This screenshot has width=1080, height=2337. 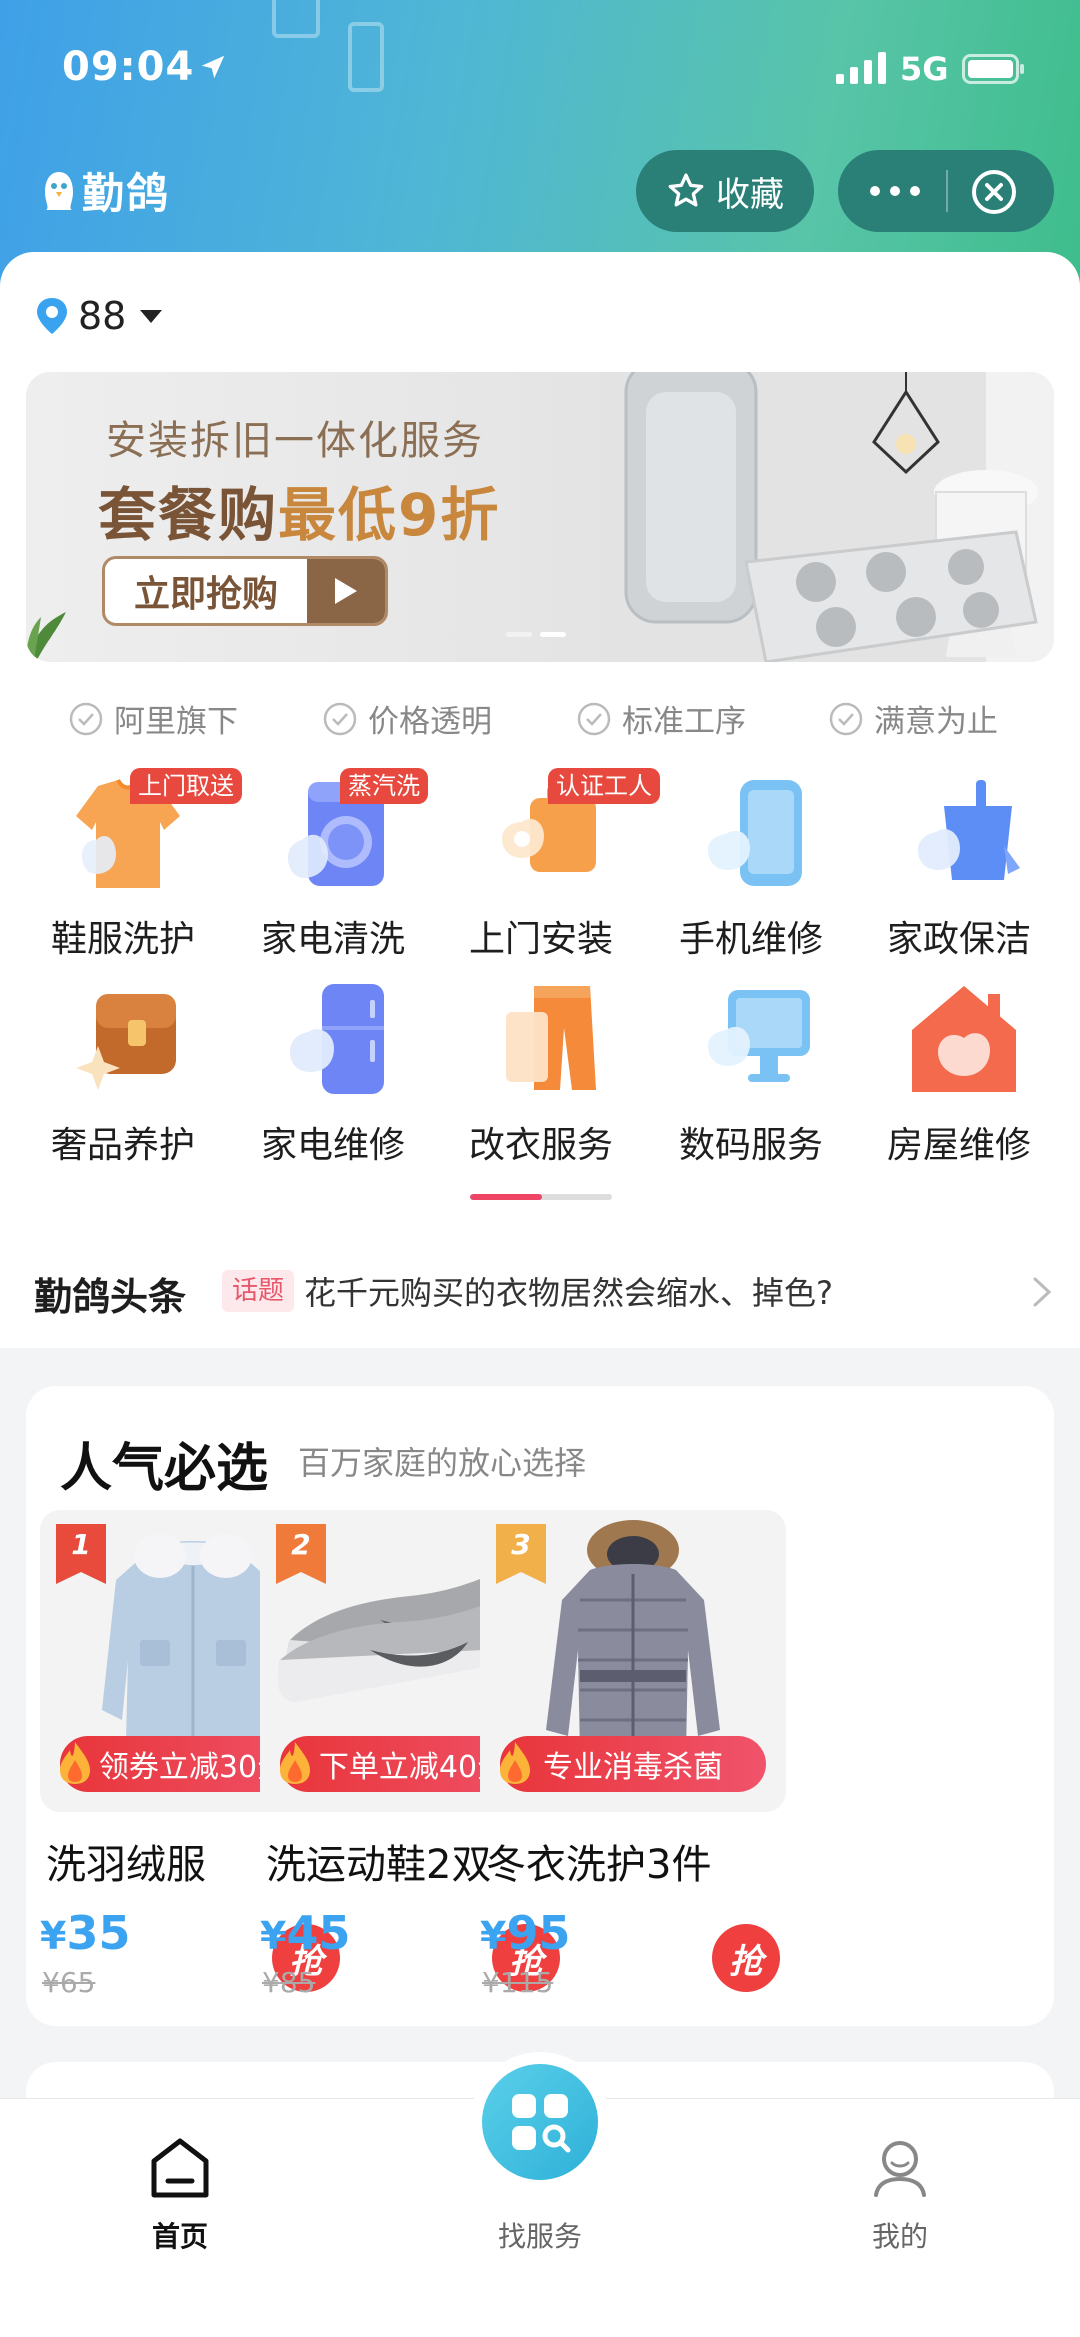 I want to click on rank-number: 3, so click(x=521, y=1544).